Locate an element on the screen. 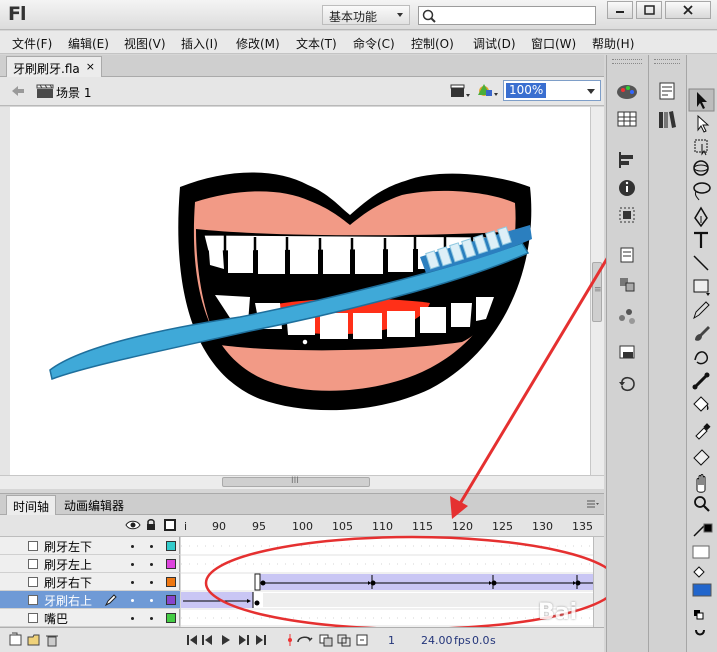 This screenshot has height=652, width=717. info-panel-icon is located at coordinates (627, 188).